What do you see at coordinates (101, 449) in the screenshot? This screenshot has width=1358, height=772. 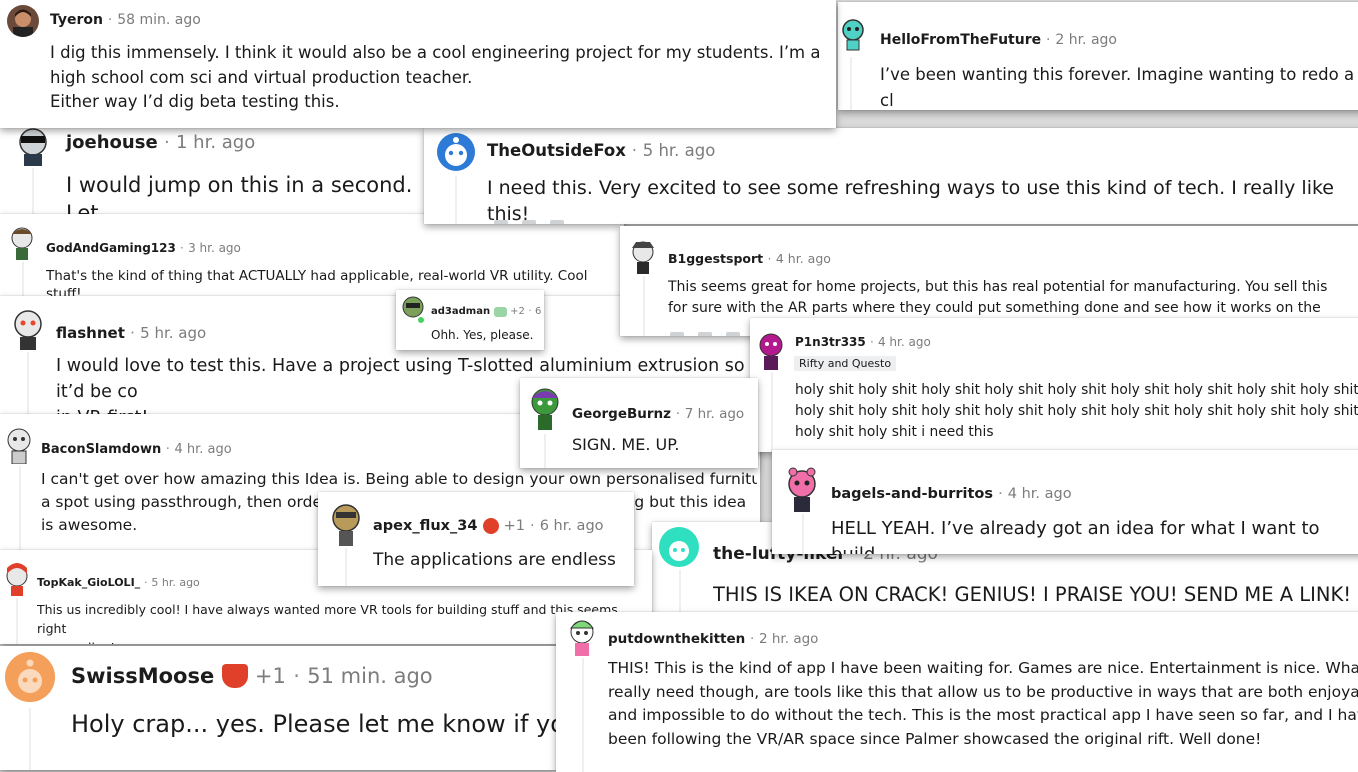 I see `username: BaconSlamdown` at bounding box center [101, 449].